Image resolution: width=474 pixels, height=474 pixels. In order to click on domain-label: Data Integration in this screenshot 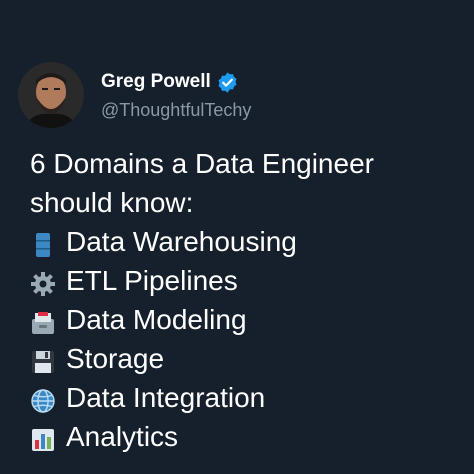, I will do `click(166, 397)`.